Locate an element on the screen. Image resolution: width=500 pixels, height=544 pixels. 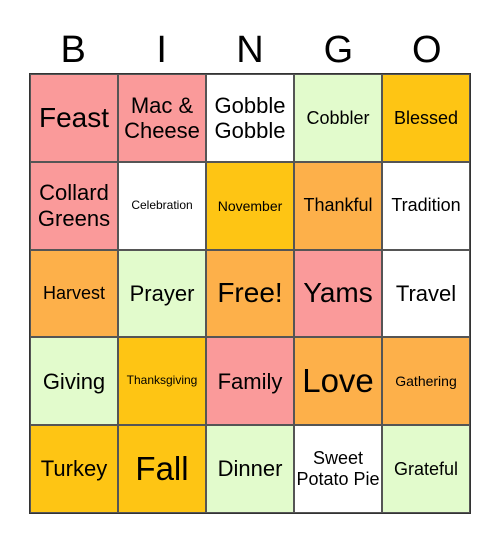
bingo-cell: Cobbler is located at coordinates (338, 118).